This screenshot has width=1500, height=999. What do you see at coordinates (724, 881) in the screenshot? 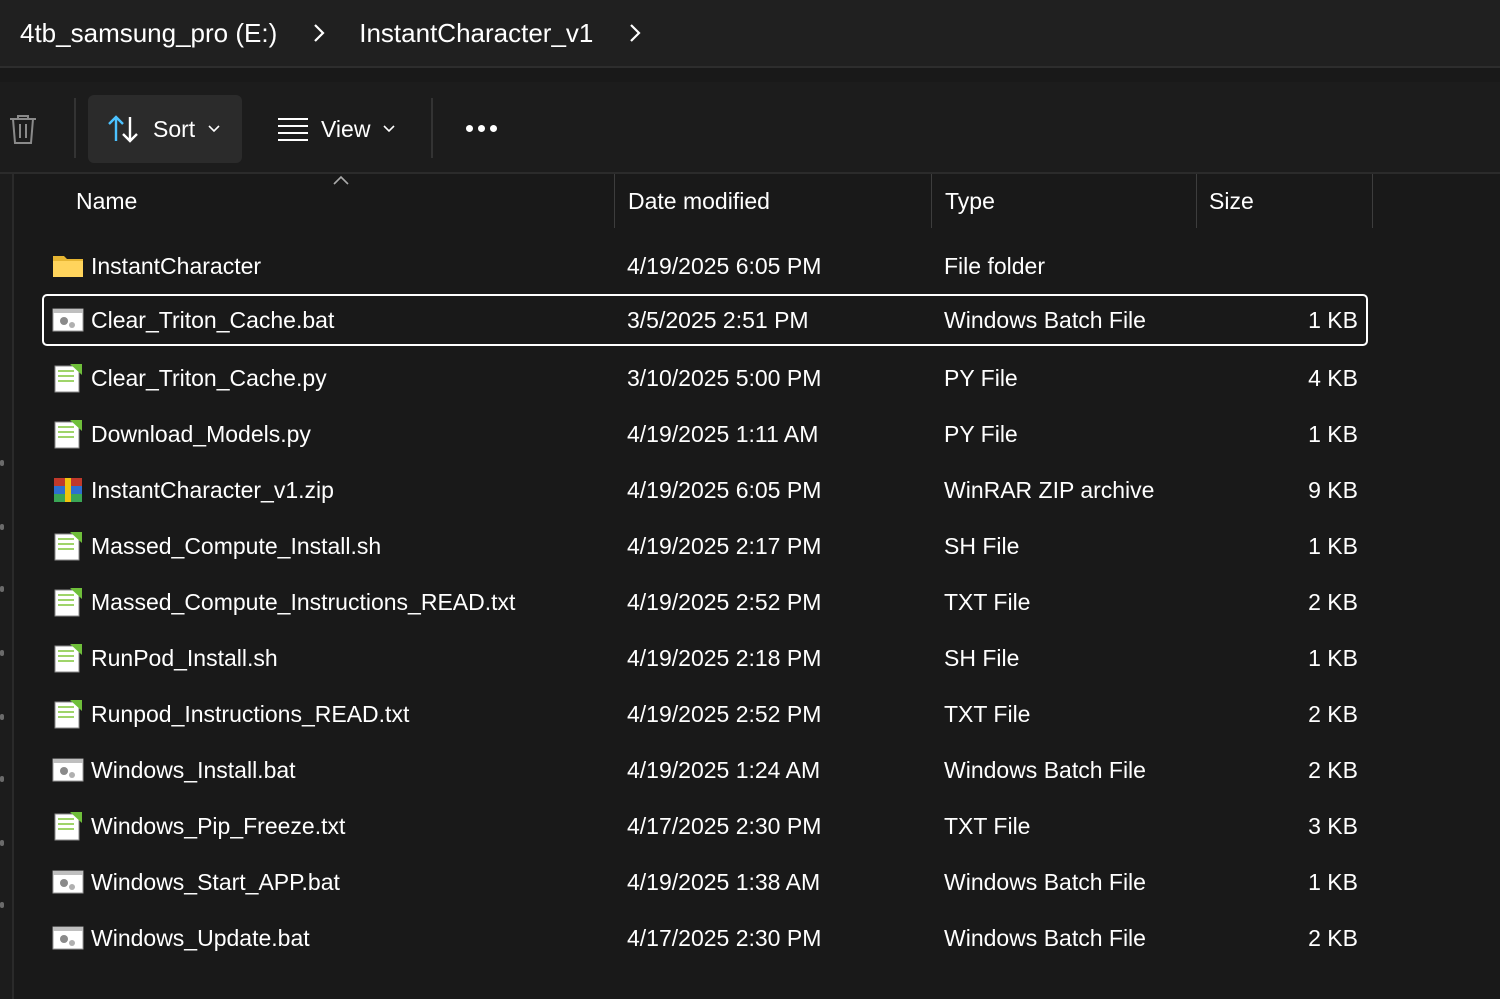
I see `file-date: 4/19/2025 1:38 AM` at bounding box center [724, 881].